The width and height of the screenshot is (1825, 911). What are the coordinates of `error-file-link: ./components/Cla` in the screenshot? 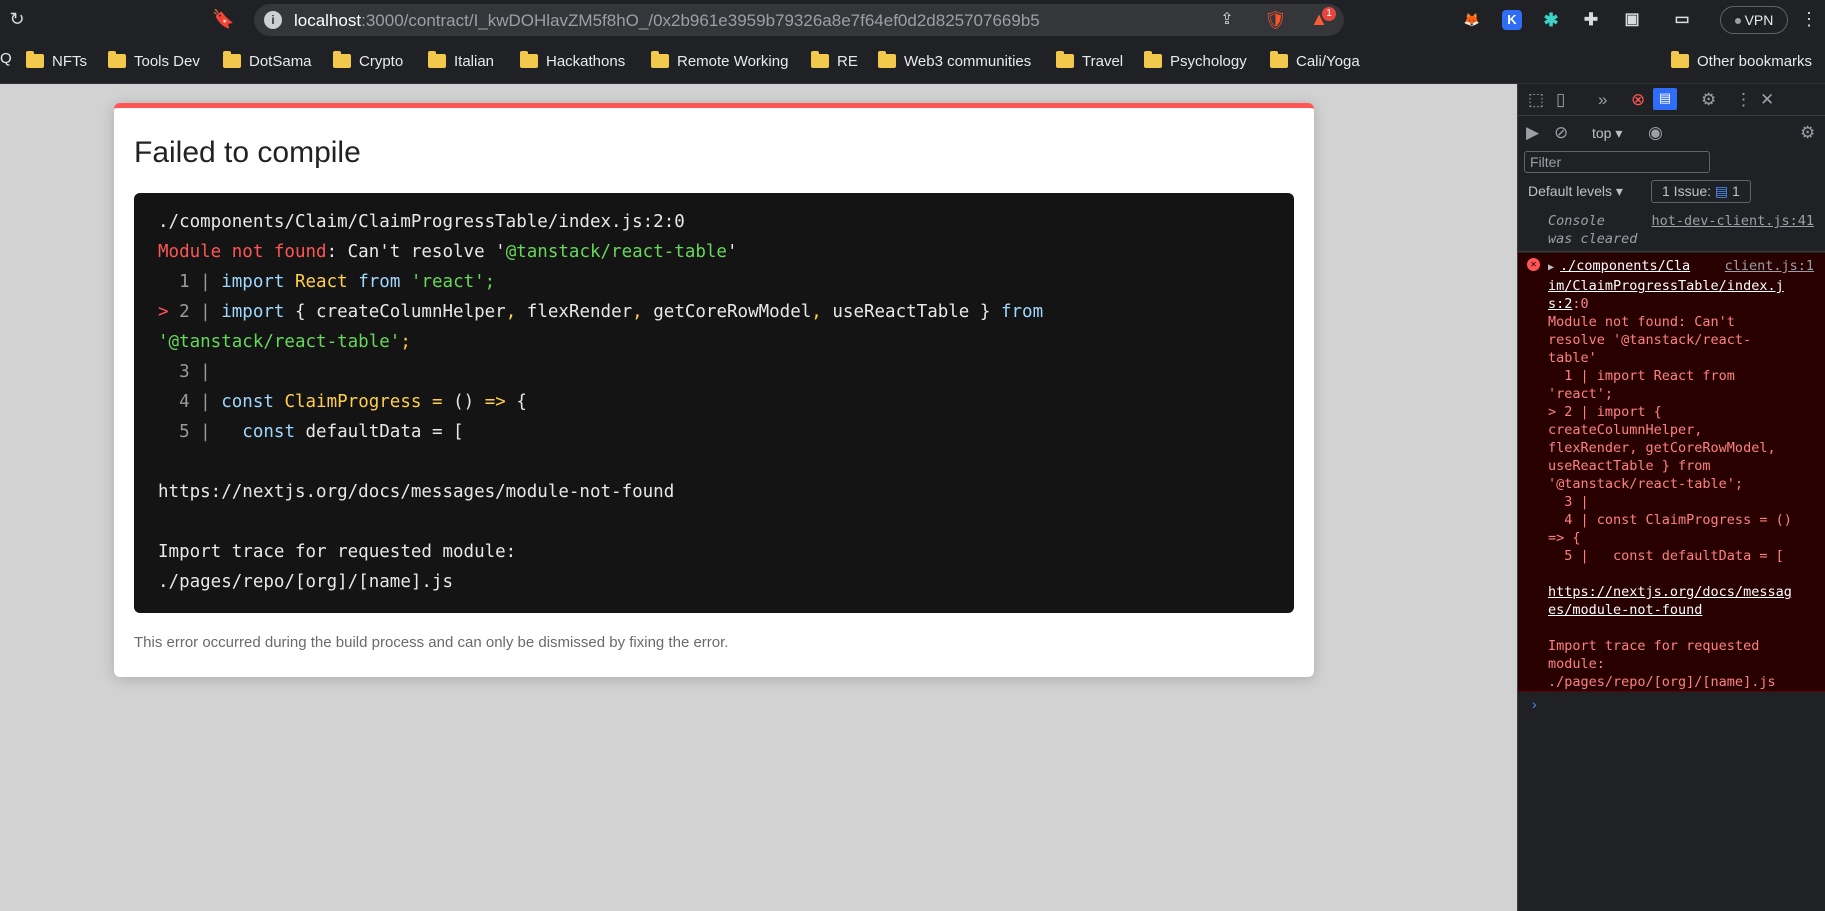 It's located at (1625, 266).